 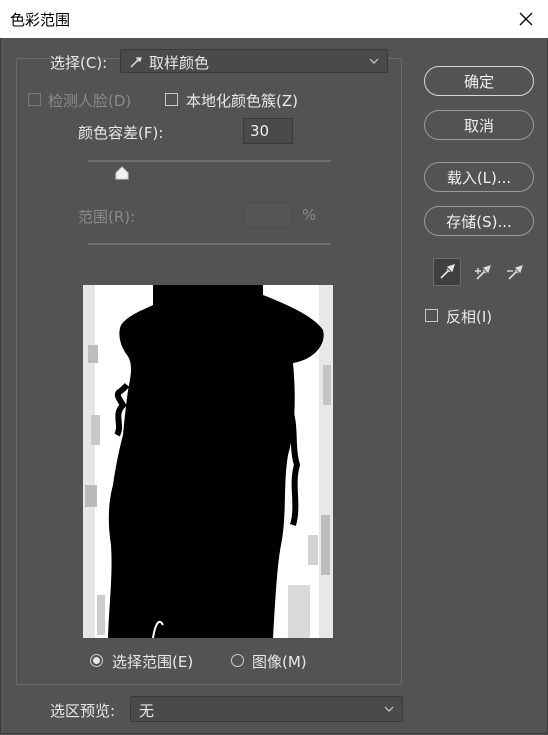 I want to click on fuzziness-label: 颜色容差(F):, so click(x=121, y=133).